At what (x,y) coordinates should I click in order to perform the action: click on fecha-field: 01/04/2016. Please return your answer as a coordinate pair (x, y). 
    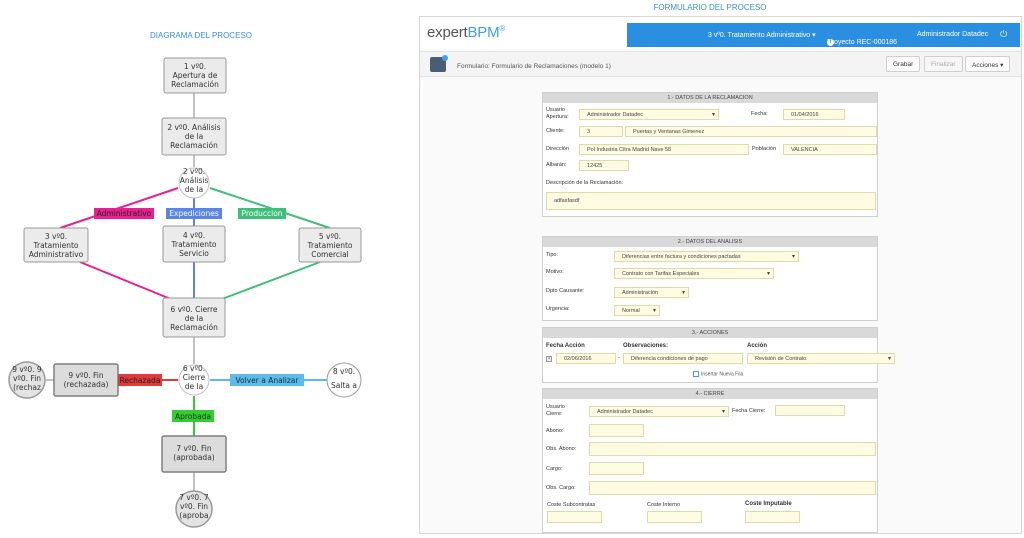
    Looking at the image, I should click on (814, 114).